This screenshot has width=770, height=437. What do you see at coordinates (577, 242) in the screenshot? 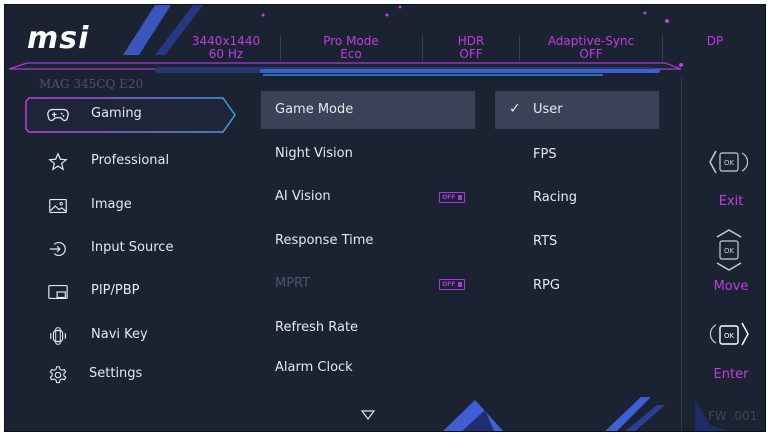
I see `option-item-rts: RTS` at bounding box center [577, 242].